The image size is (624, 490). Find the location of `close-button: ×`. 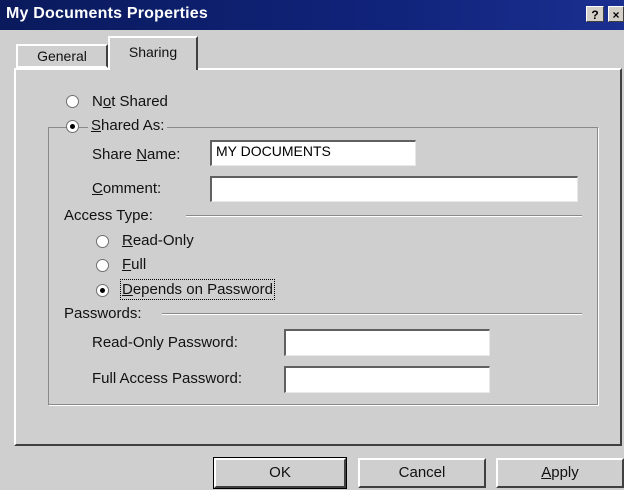

close-button: × is located at coordinates (616, 14).